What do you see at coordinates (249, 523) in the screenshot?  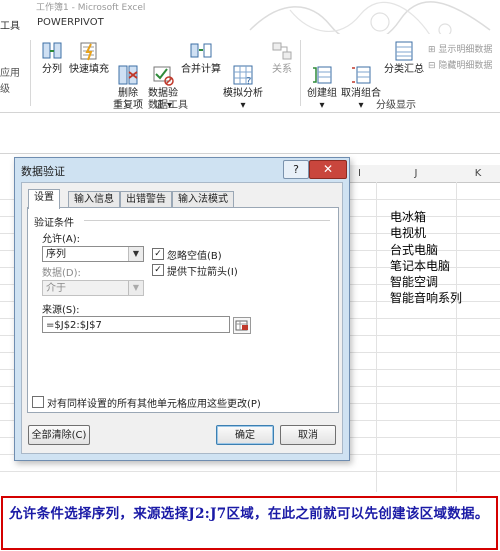 I see `caption-box: 允许条件选择序列，来源选择J2:J7区域，在此之前就可以先创建该区域数据。` at bounding box center [249, 523].